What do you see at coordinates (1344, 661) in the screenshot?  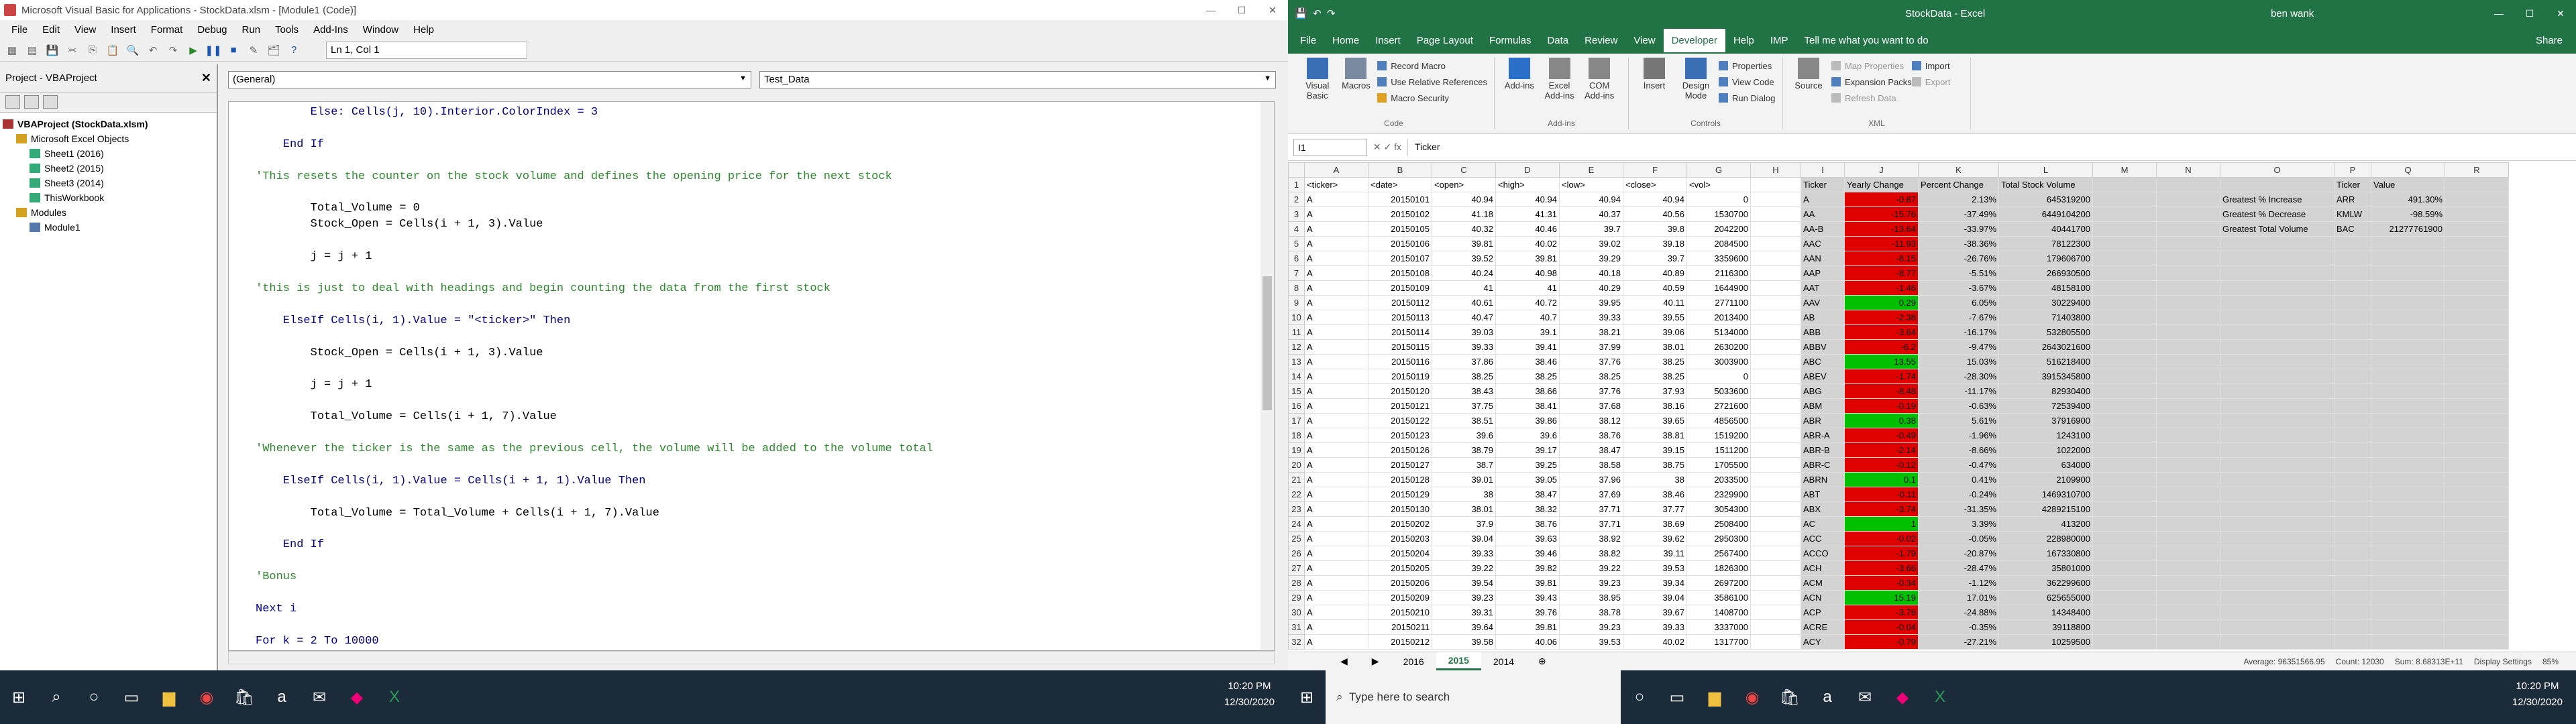 I see `sheet-nav-left-icon: ◀` at bounding box center [1344, 661].